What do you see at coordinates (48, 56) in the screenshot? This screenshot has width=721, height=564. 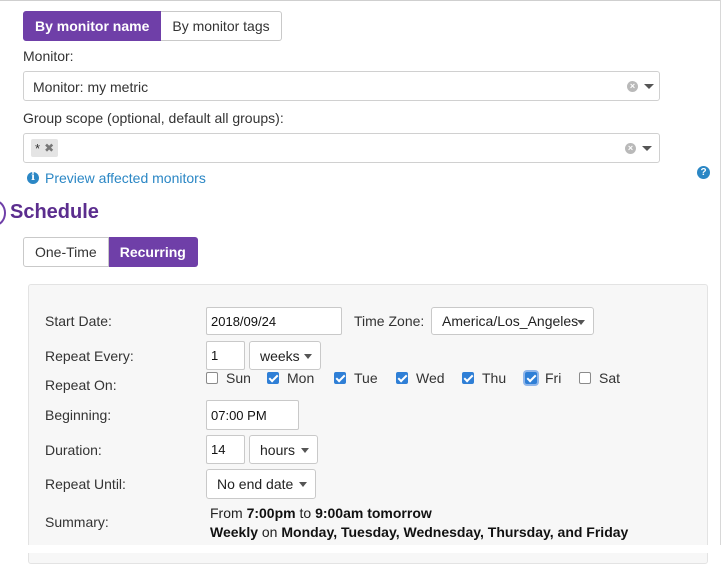 I see `monitor-label: Monitor:` at bounding box center [48, 56].